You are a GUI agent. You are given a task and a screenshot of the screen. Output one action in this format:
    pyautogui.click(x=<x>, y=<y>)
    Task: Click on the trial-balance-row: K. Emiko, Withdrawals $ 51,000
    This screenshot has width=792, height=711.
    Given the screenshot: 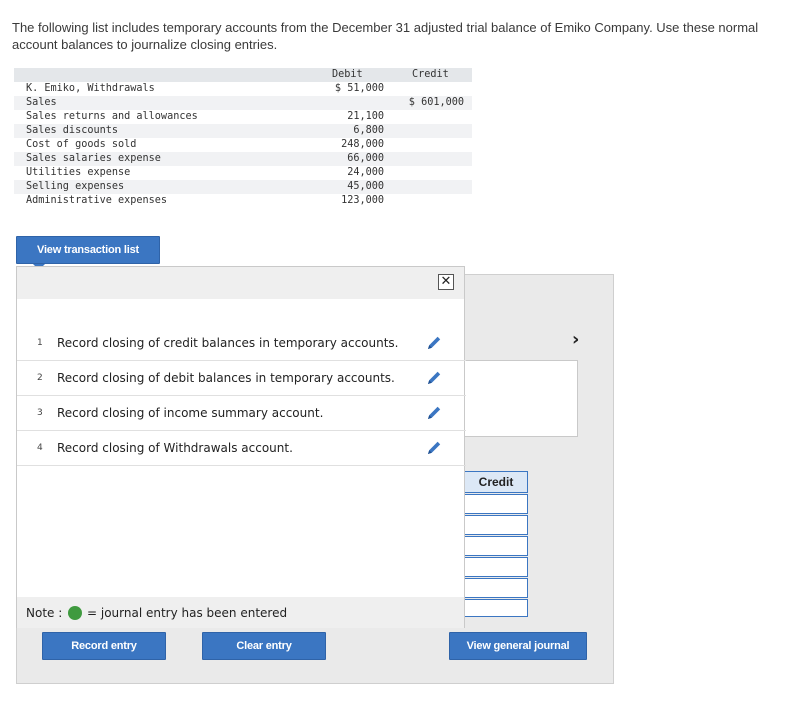 What is the action you would take?
    pyautogui.click(x=243, y=89)
    